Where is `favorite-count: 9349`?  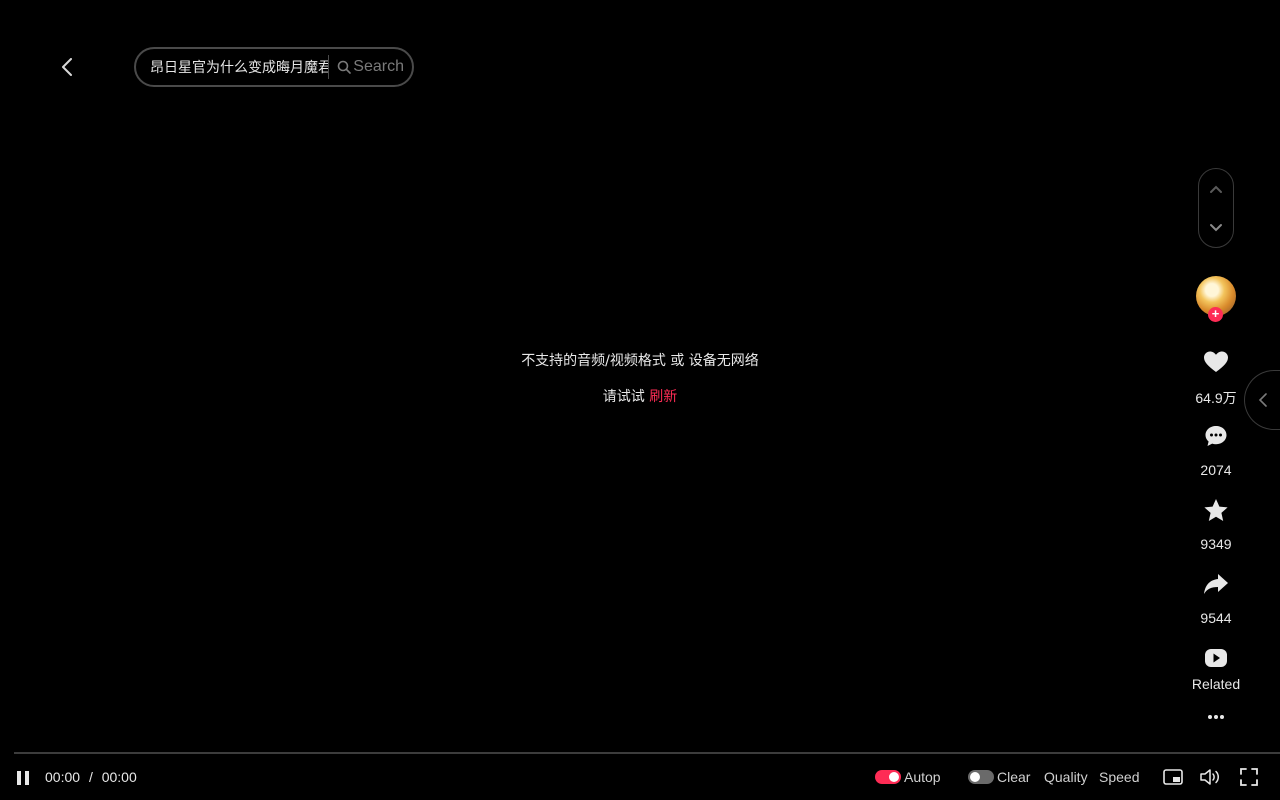 favorite-count: 9349 is located at coordinates (1216, 544).